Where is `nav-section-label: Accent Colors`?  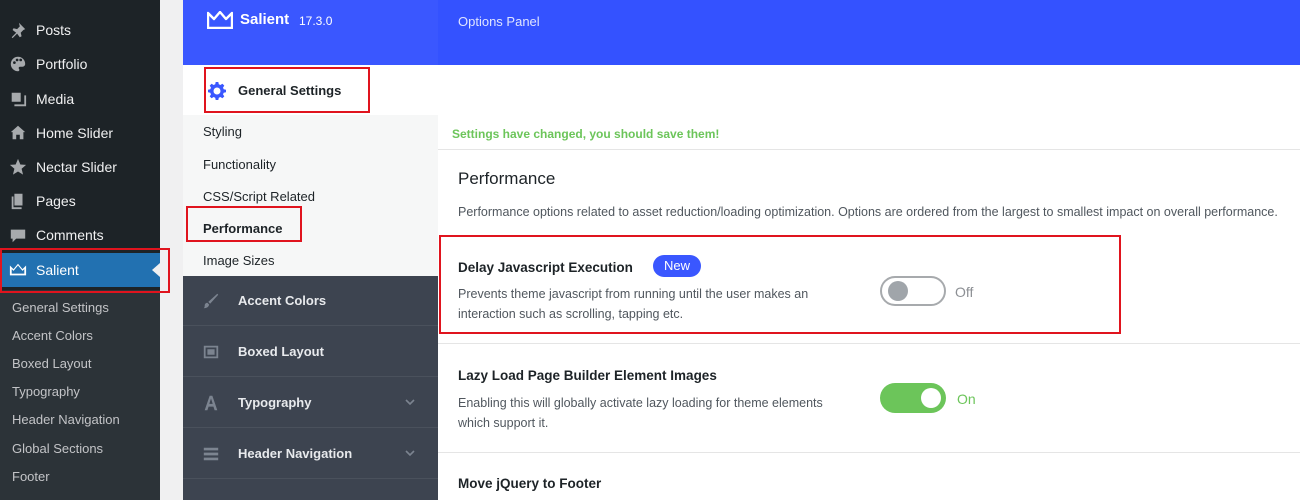 nav-section-label: Accent Colors is located at coordinates (282, 300).